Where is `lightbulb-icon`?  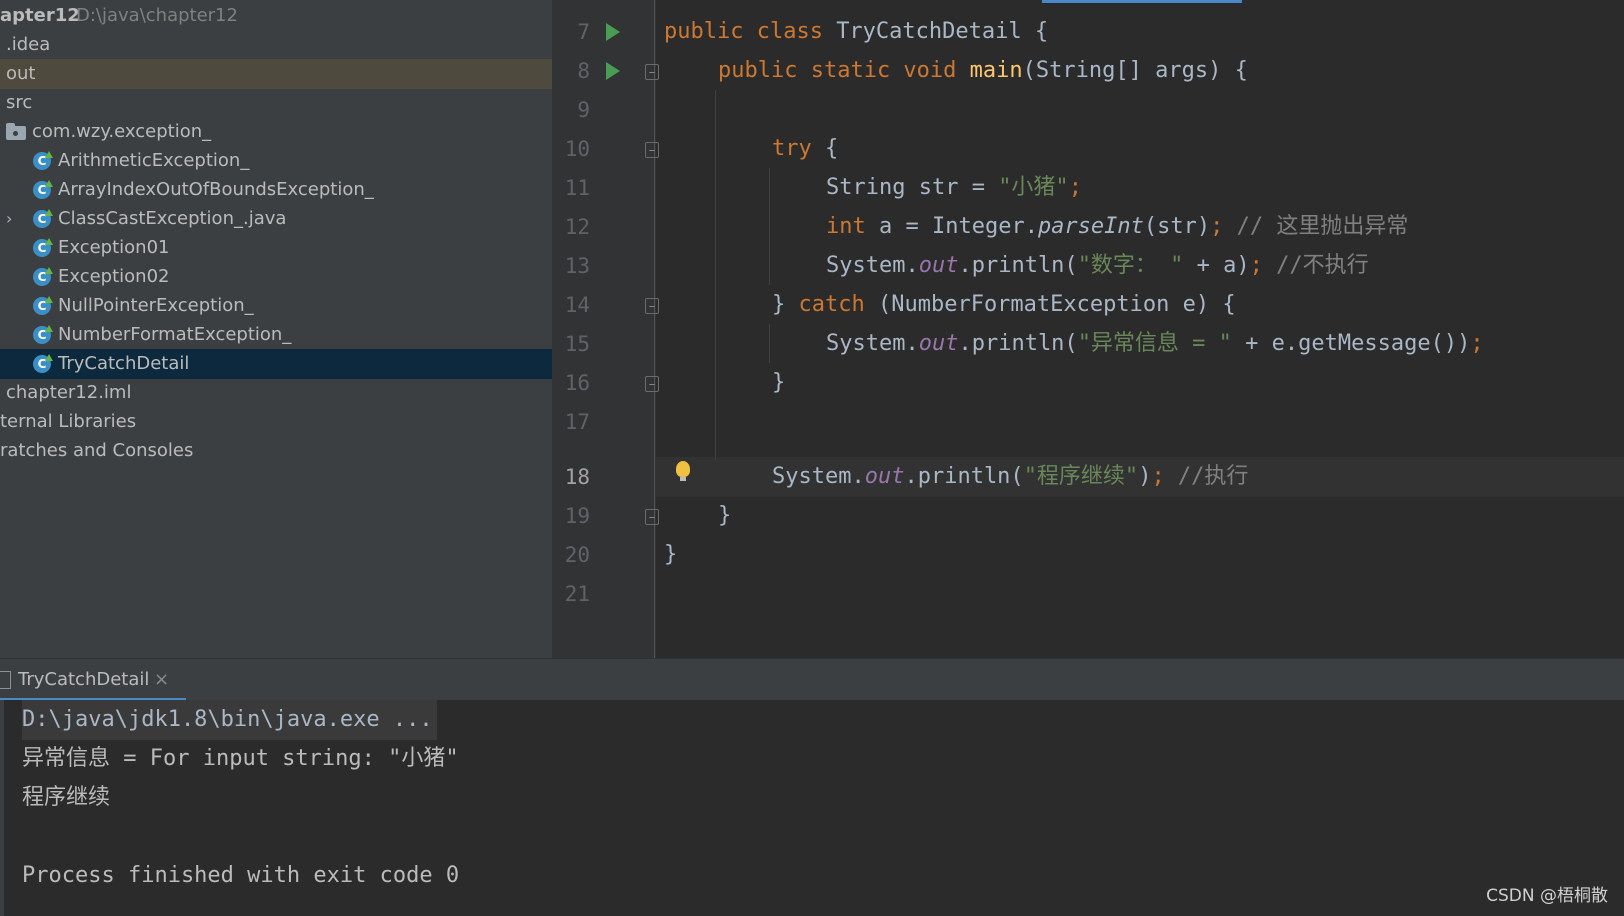 lightbulb-icon is located at coordinates (683, 471).